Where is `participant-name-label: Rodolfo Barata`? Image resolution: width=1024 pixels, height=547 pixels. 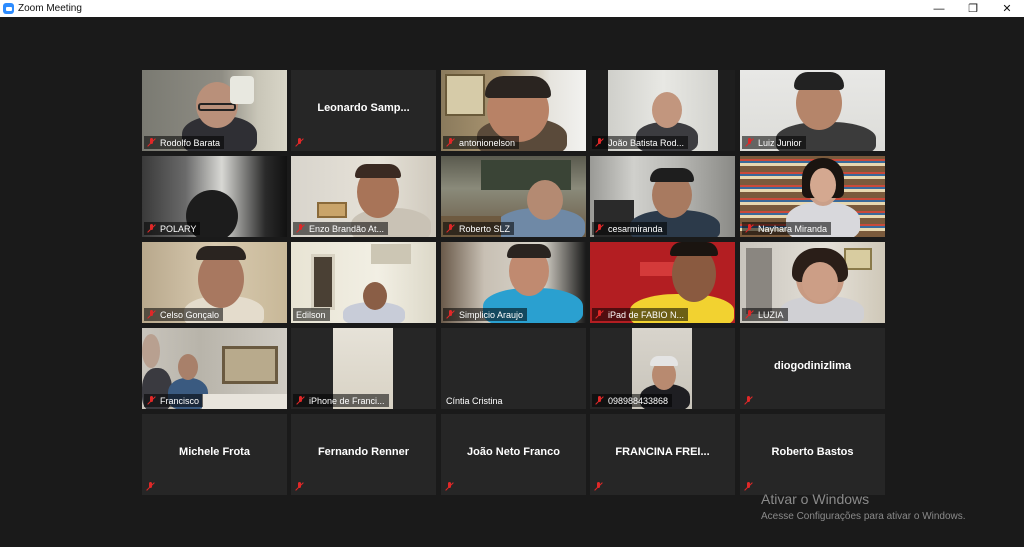 participant-name-label: Rodolfo Barata is located at coordinates (184, 142).